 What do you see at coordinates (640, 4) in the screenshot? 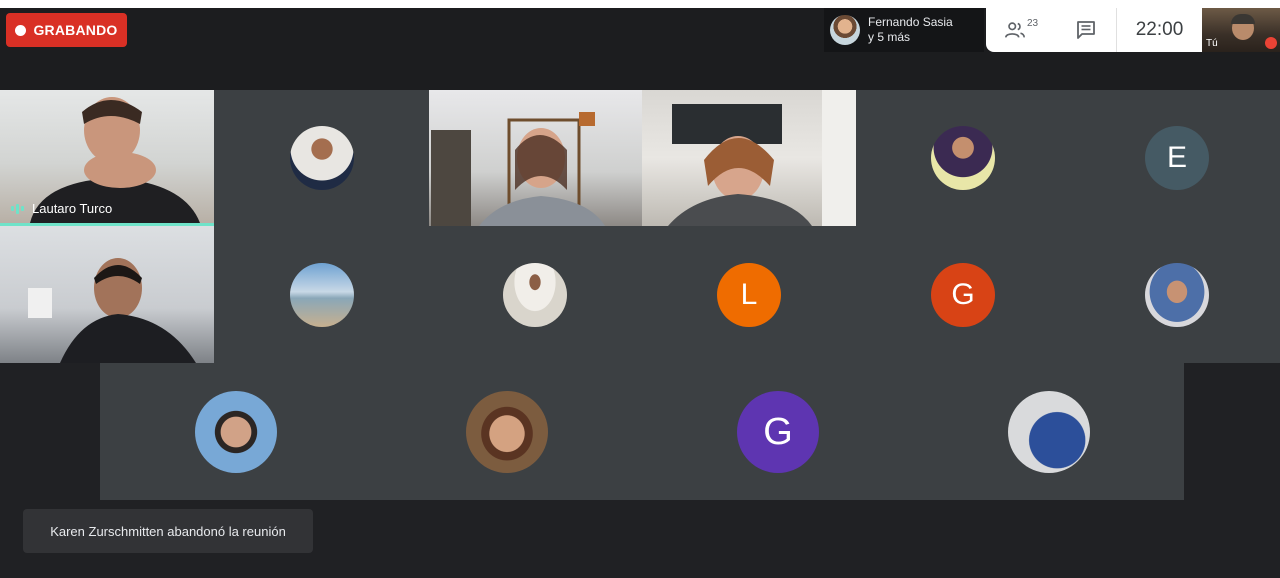
I see `top-edge` at bounding box center [640, 4].